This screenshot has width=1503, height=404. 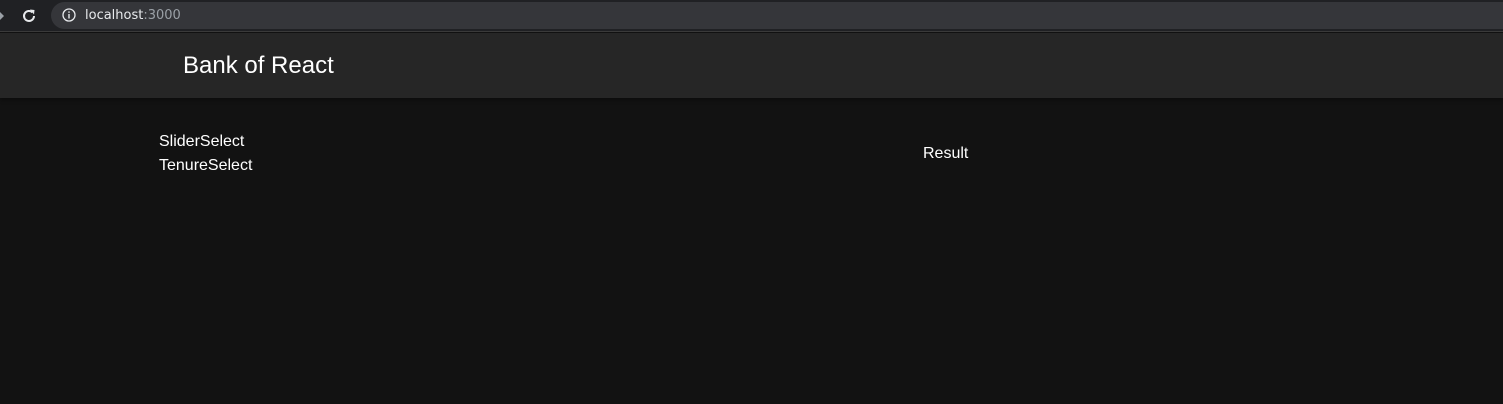 I want to click on info-icon, so click(x=69, y=15).